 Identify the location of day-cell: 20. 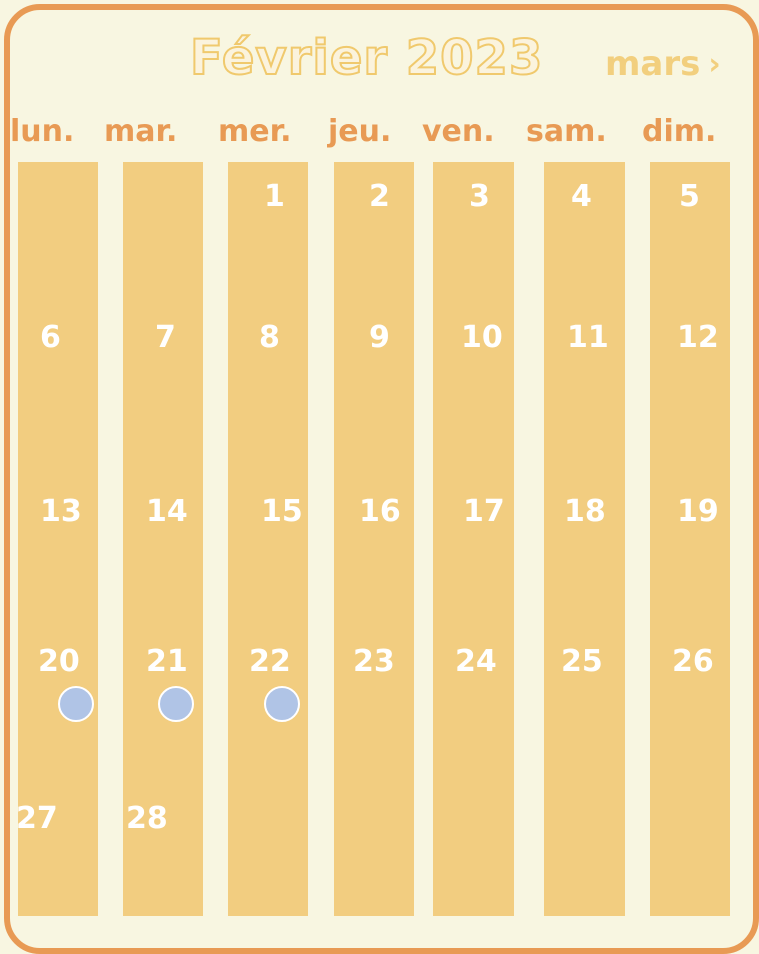
(59, 662).